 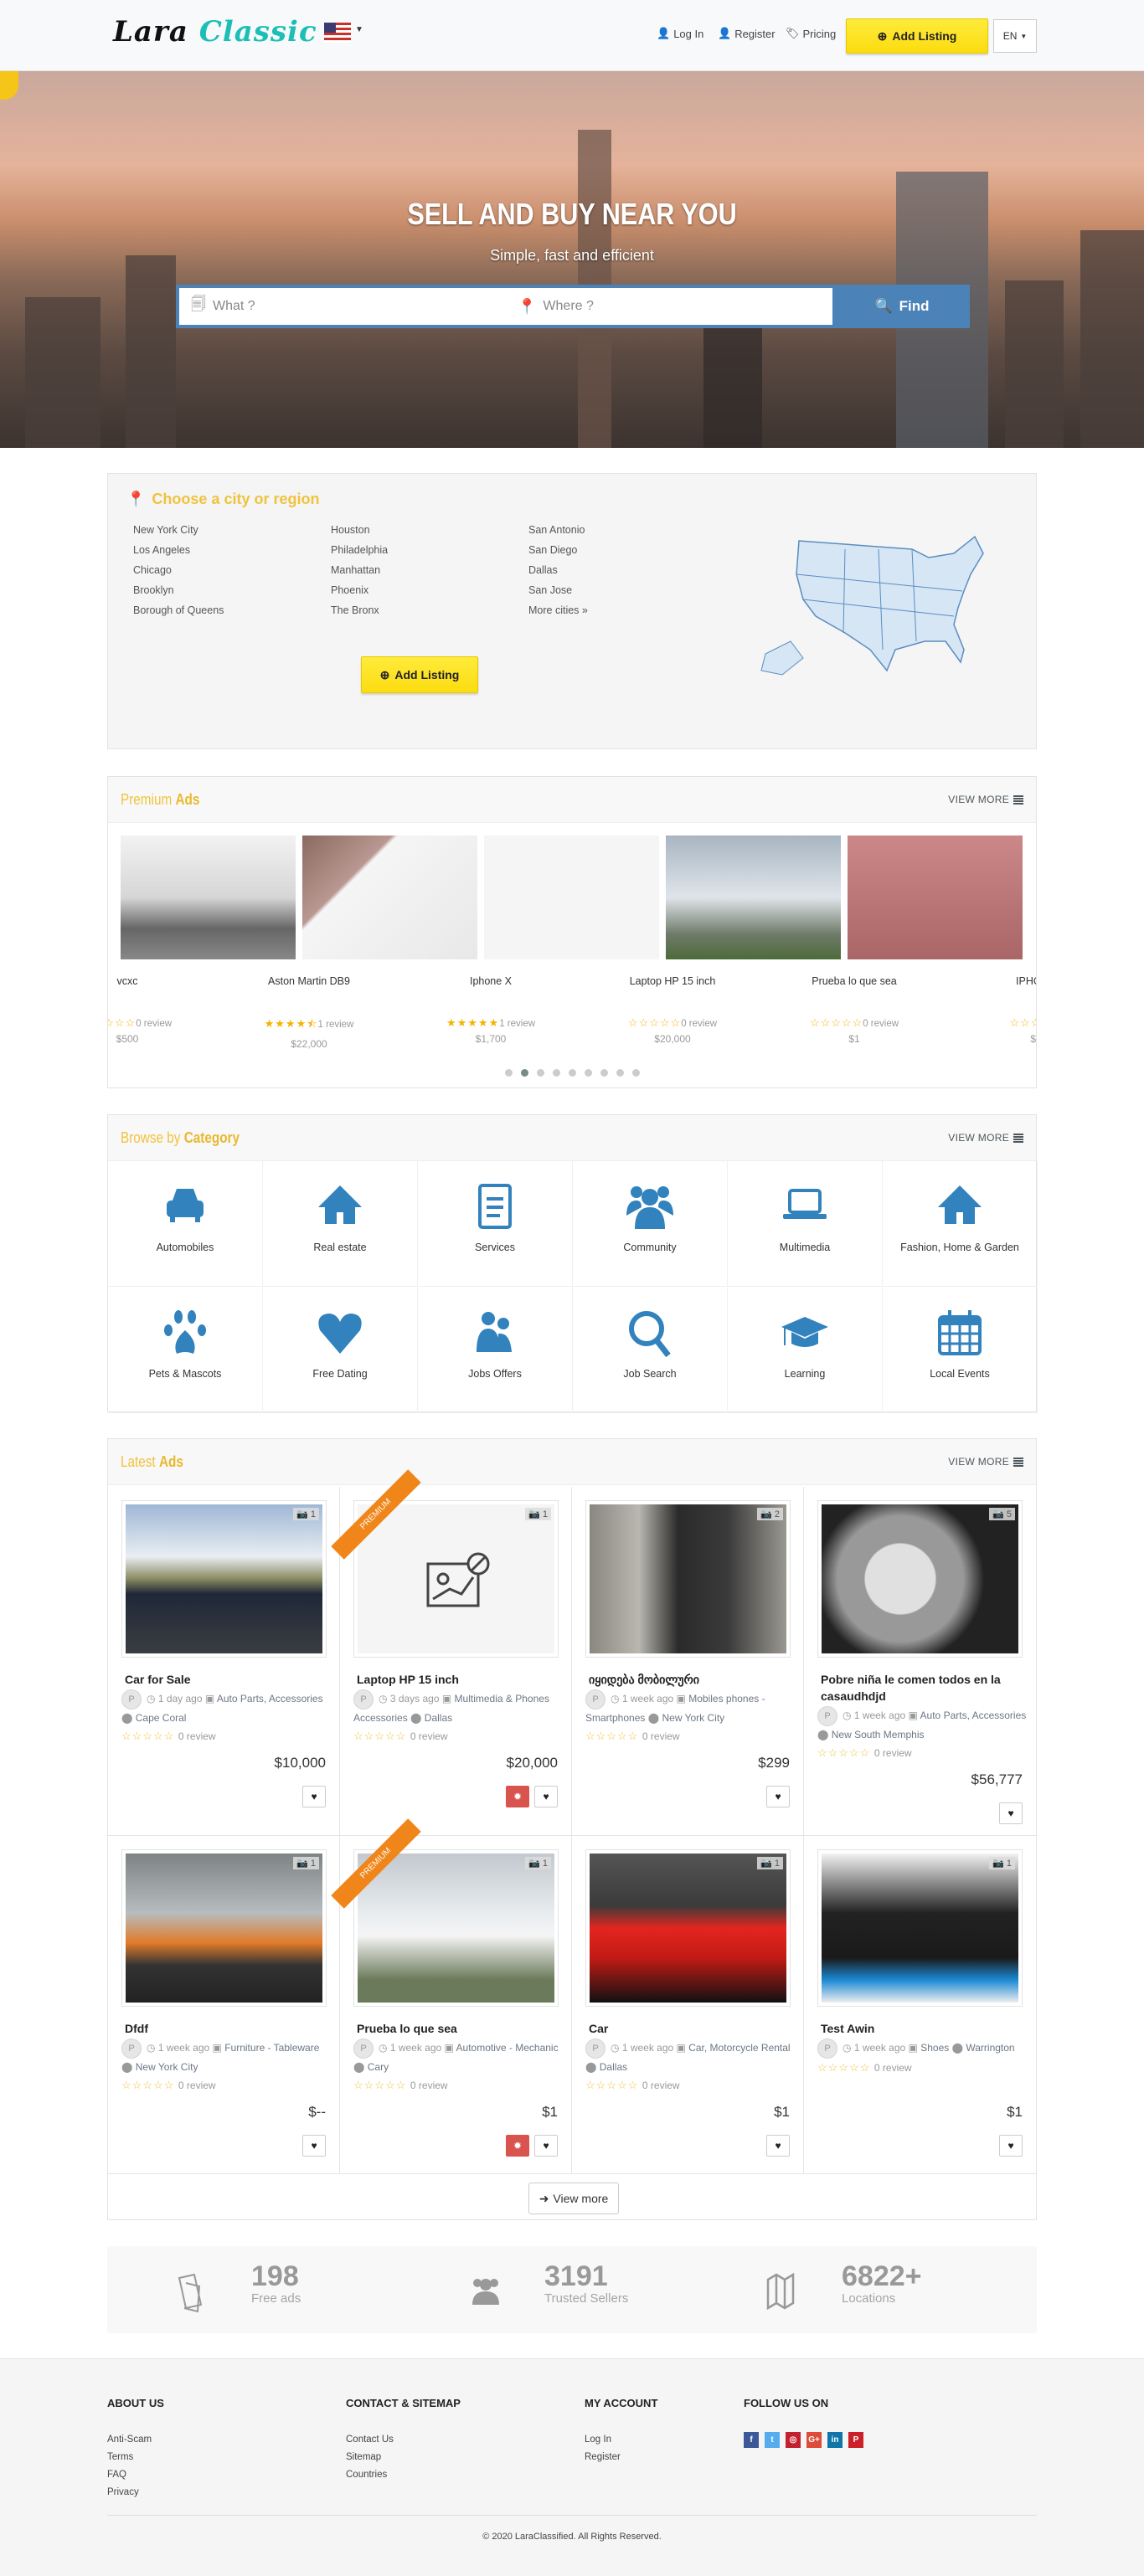 I want to click on category-community: Community, so click(x=650, y=1224).